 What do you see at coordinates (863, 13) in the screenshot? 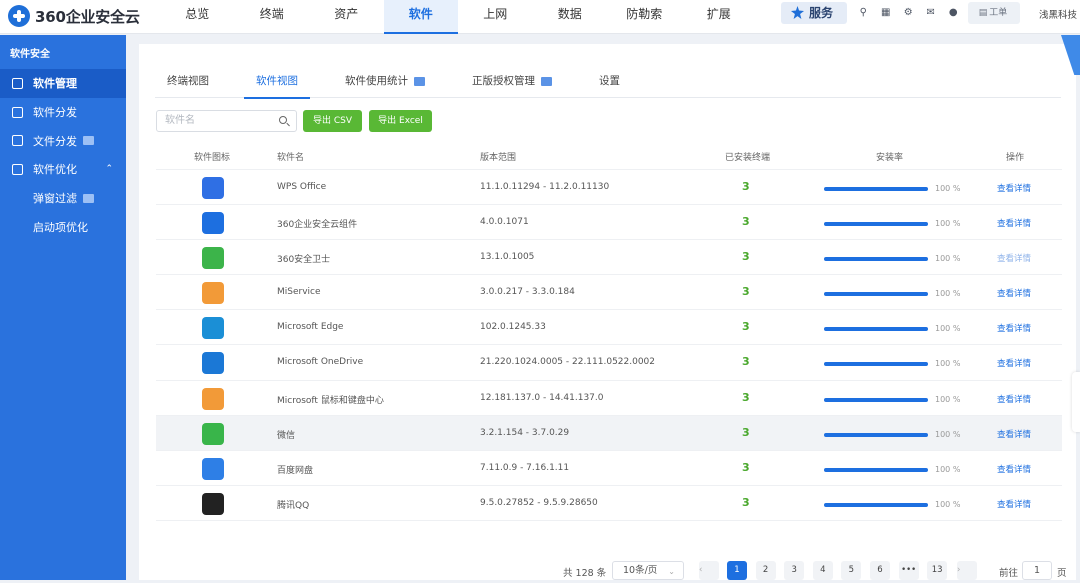
I see `search-icon: ⚲` at bounding box center [863, 13].